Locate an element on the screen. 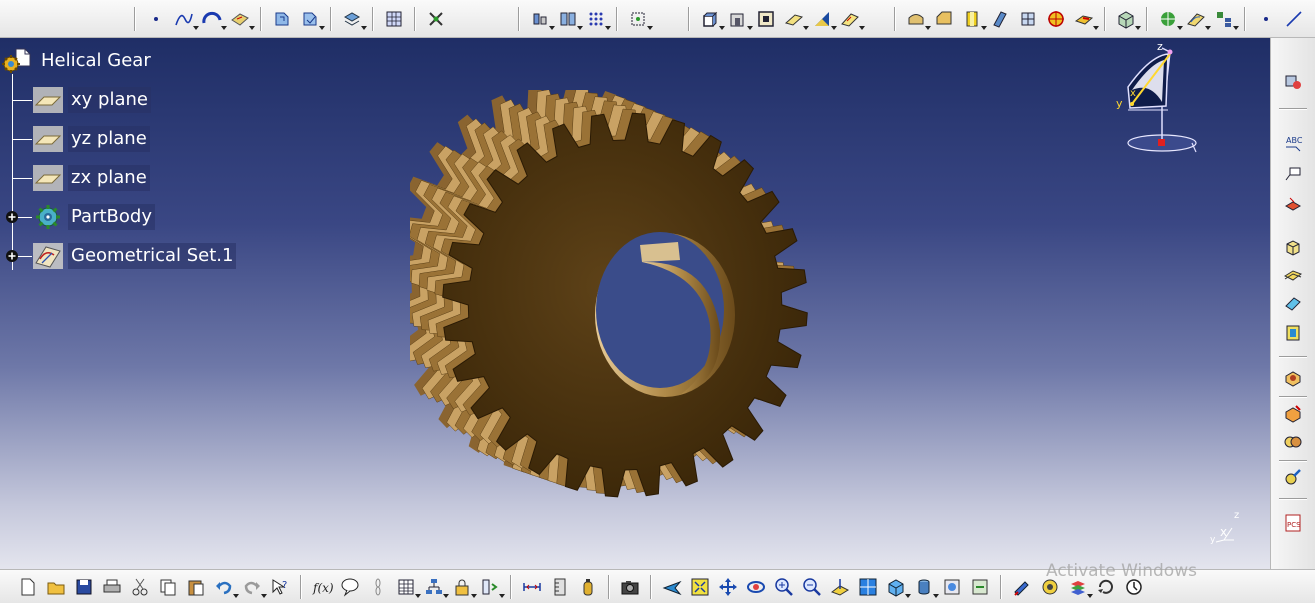  axis-system-icon is located at coordinates (541, 19).